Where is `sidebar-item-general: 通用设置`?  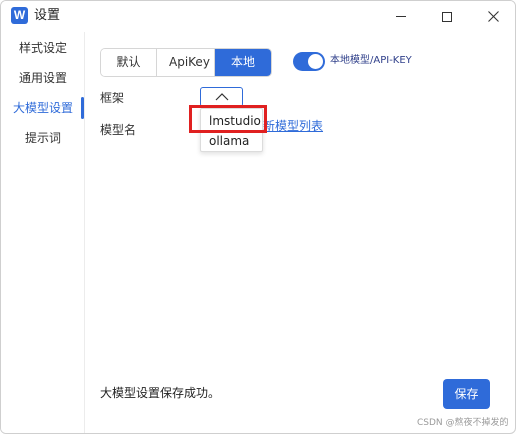 sidebar-item-general: 通用设置 is located at coordinates (43, 78).